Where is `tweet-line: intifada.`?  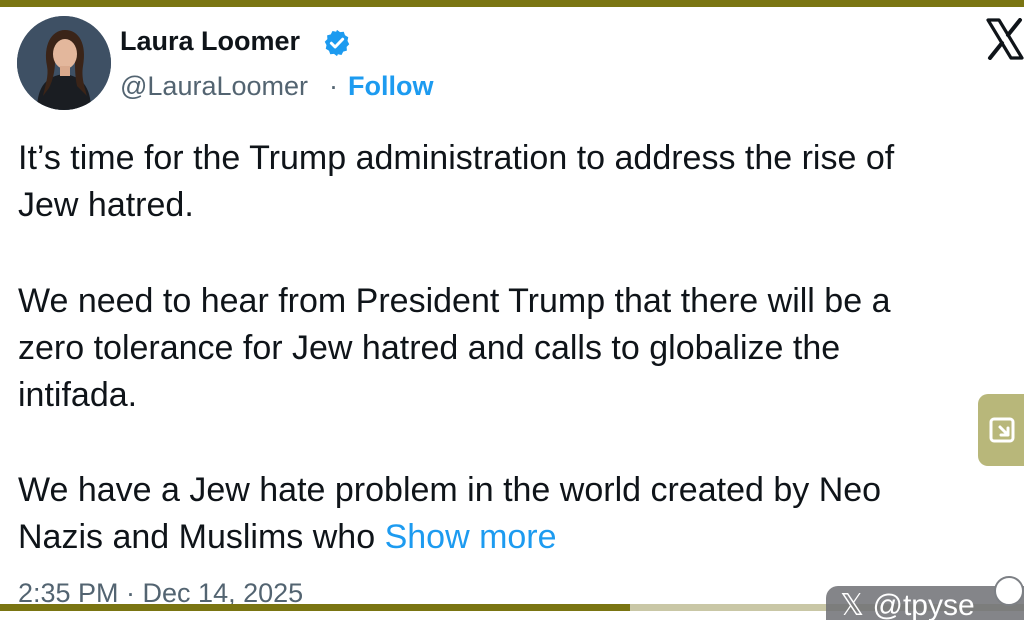
tweet-line: intifada. is located at coordinates (78, 395).